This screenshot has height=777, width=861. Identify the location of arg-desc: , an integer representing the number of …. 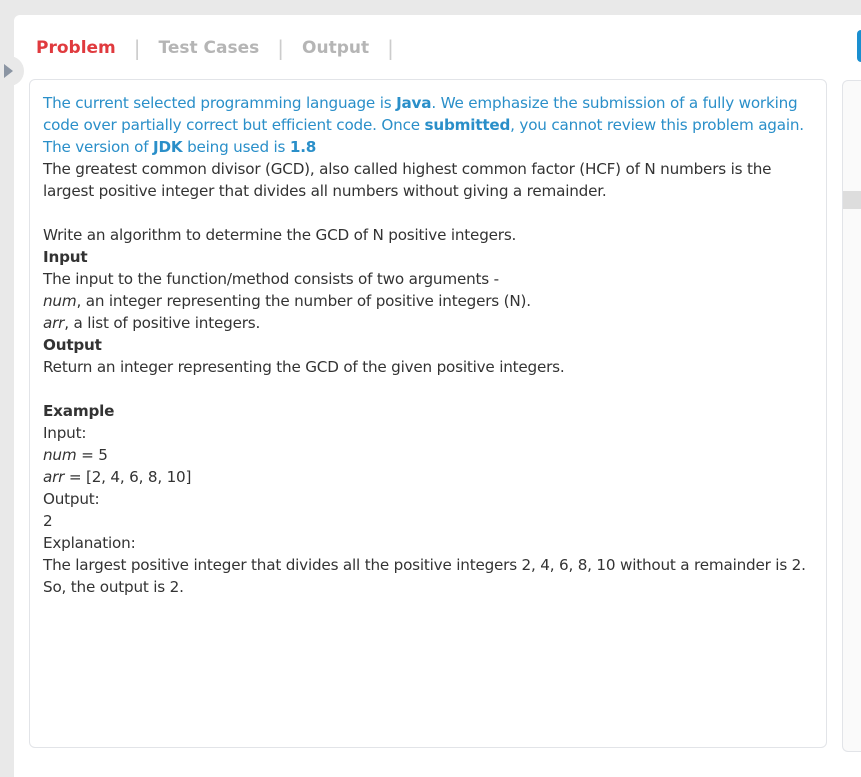
(303, 301).